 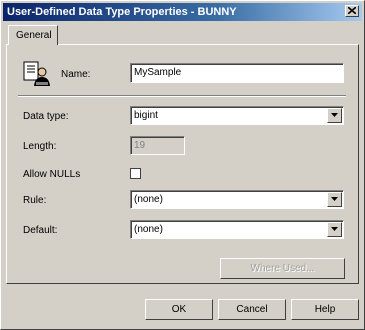 What do you see at coordinates (140, 145) in the screenshot?
I see `length-value: 19` at bounding box center [140, 145].